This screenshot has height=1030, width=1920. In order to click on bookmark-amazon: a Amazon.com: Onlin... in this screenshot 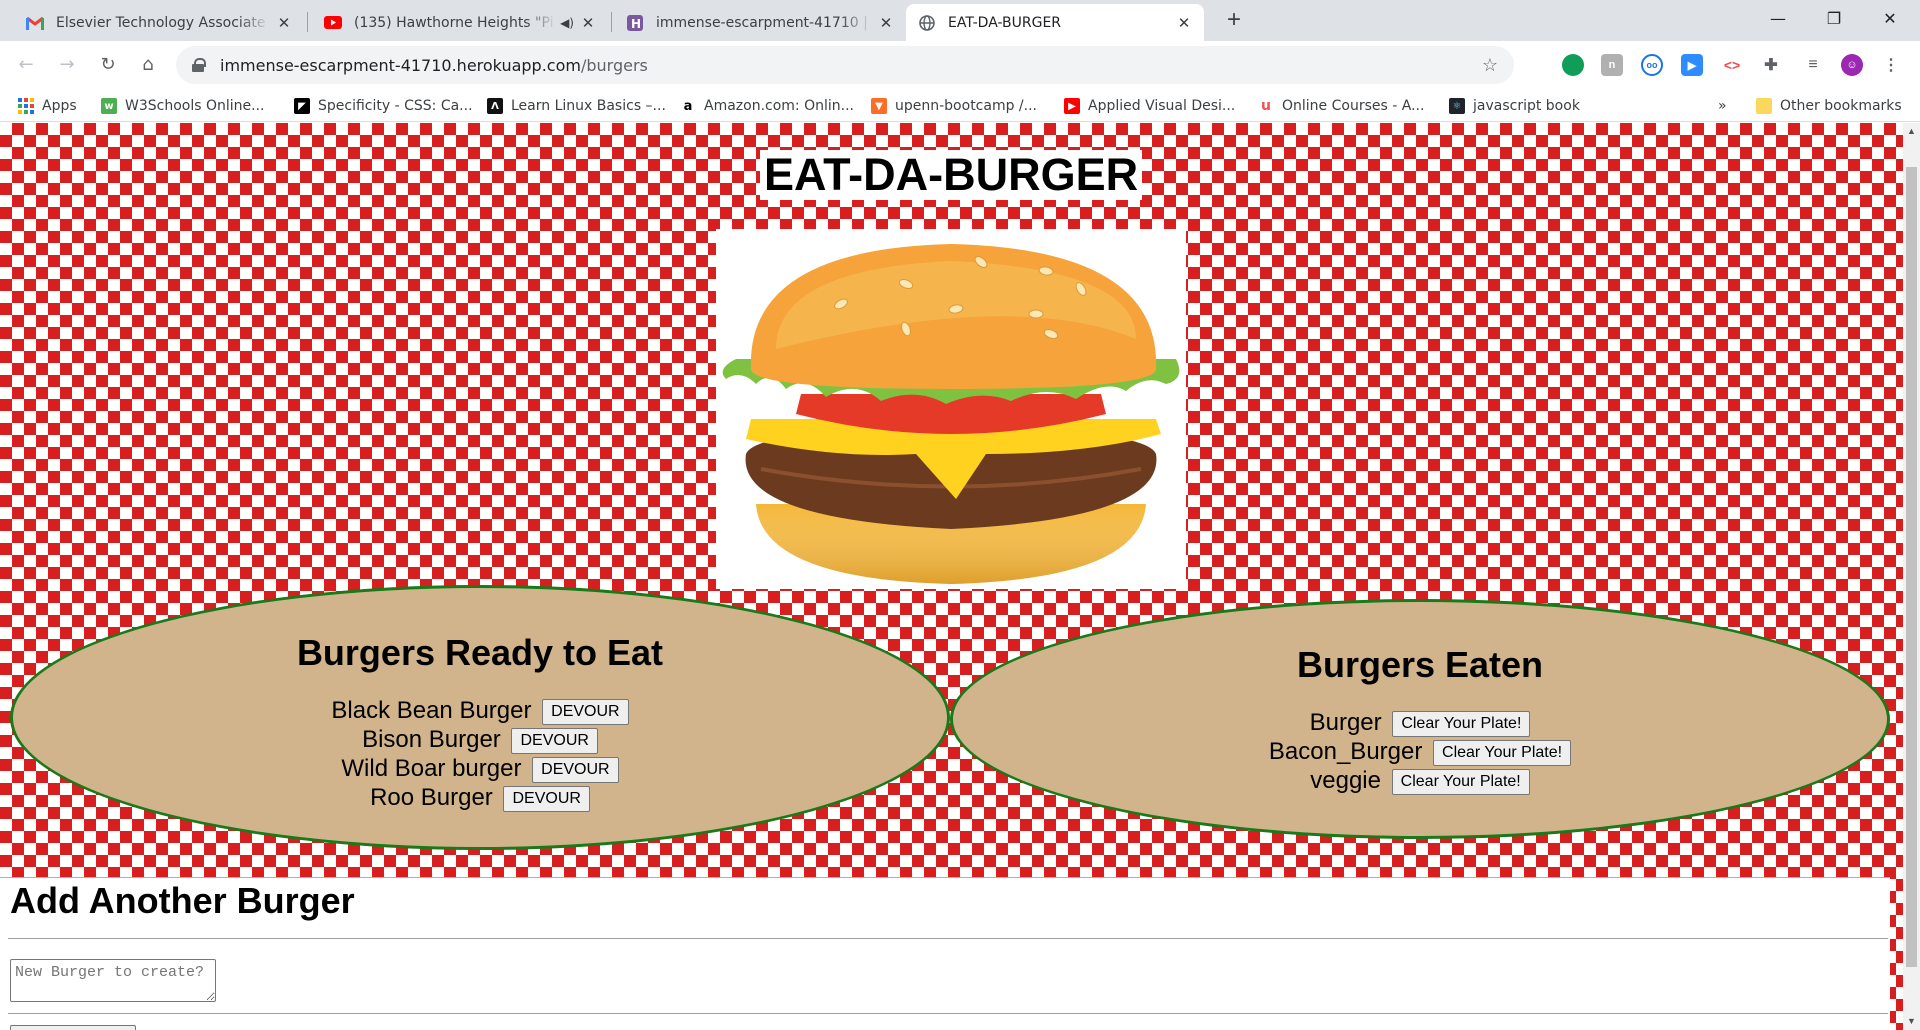, I will do `click(767, 106)`.